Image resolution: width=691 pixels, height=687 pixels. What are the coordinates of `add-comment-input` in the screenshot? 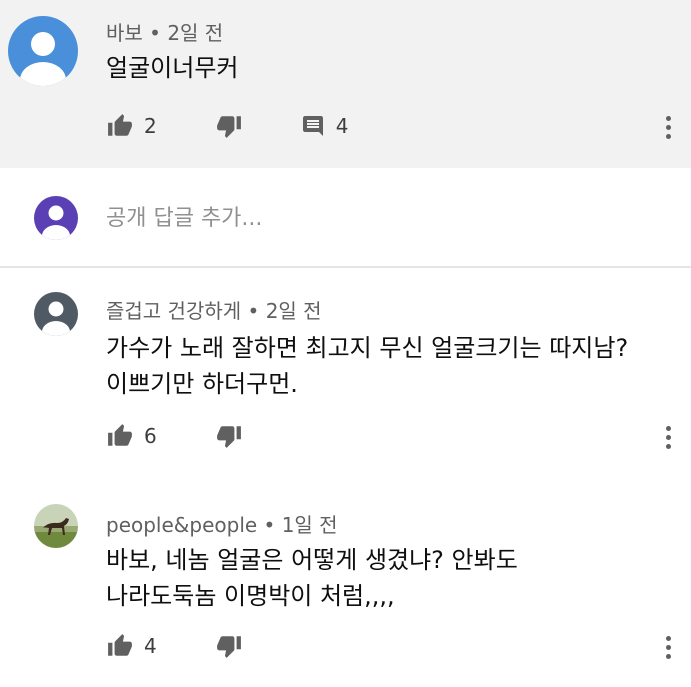 It's located at (376, 218).